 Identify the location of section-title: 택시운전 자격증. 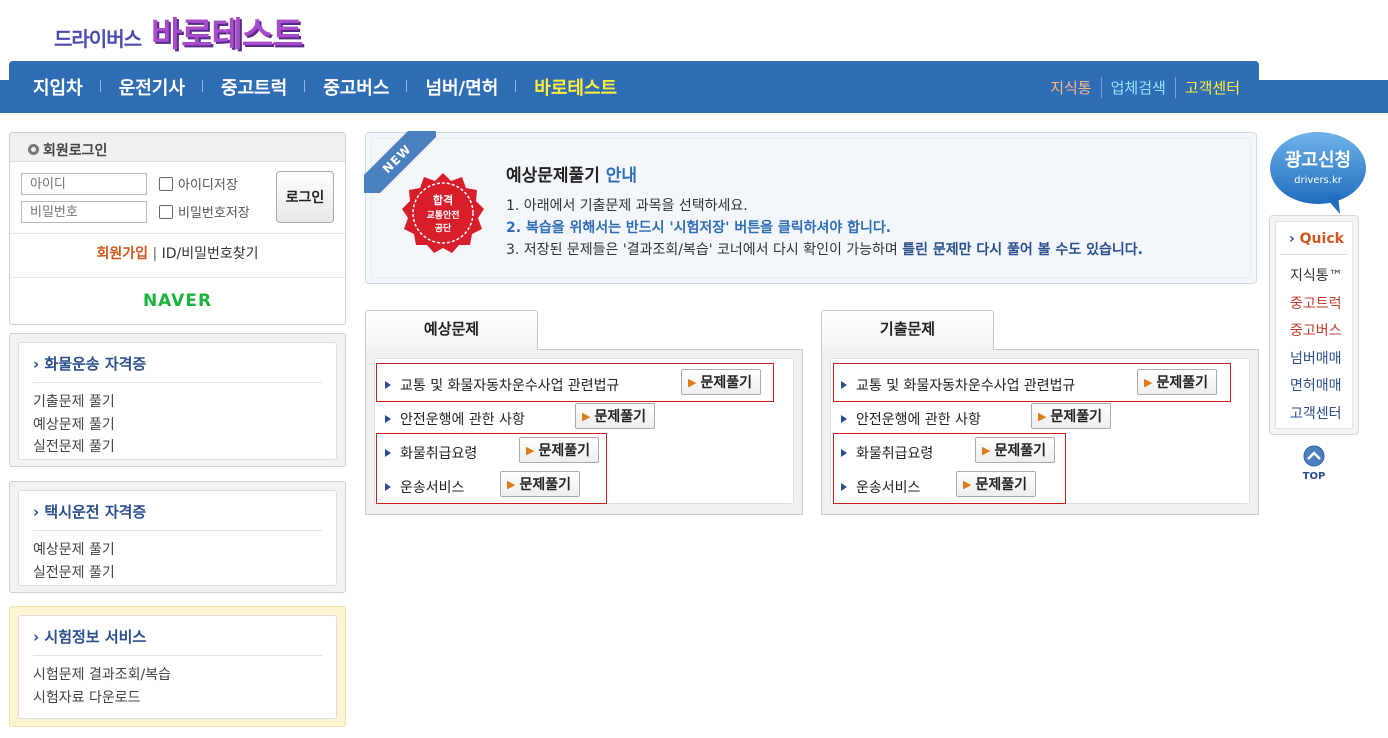
(177, 516).